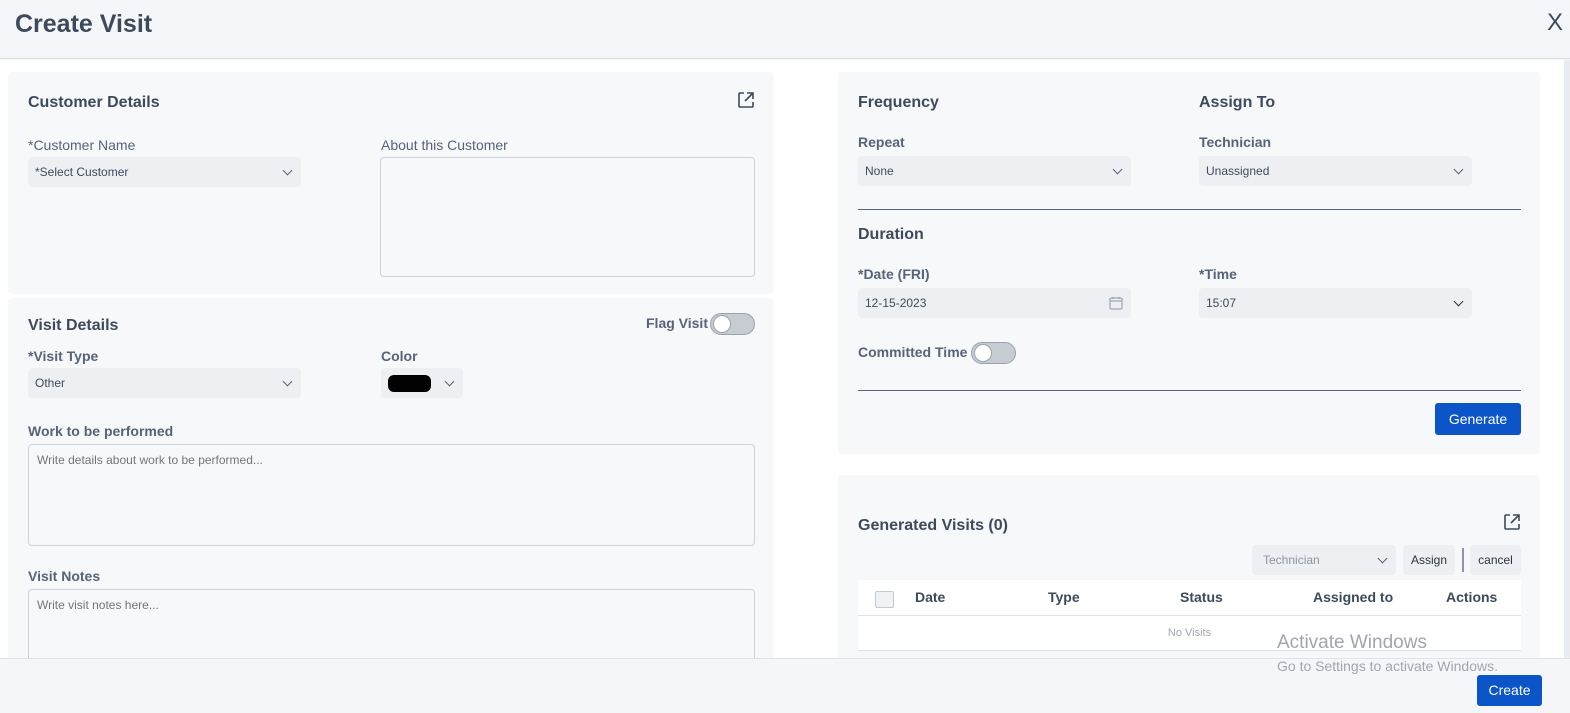 This screenshot has height=713, width=1570. Describe the element at coordinates (84, 24) in the screenshot. I see `page-title: Create Visit` at that location.